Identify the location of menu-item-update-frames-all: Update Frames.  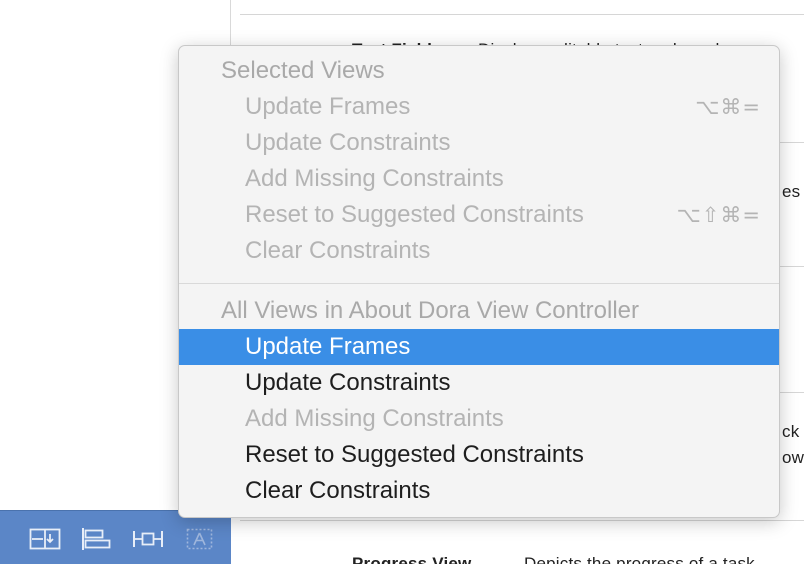
(479, 347).